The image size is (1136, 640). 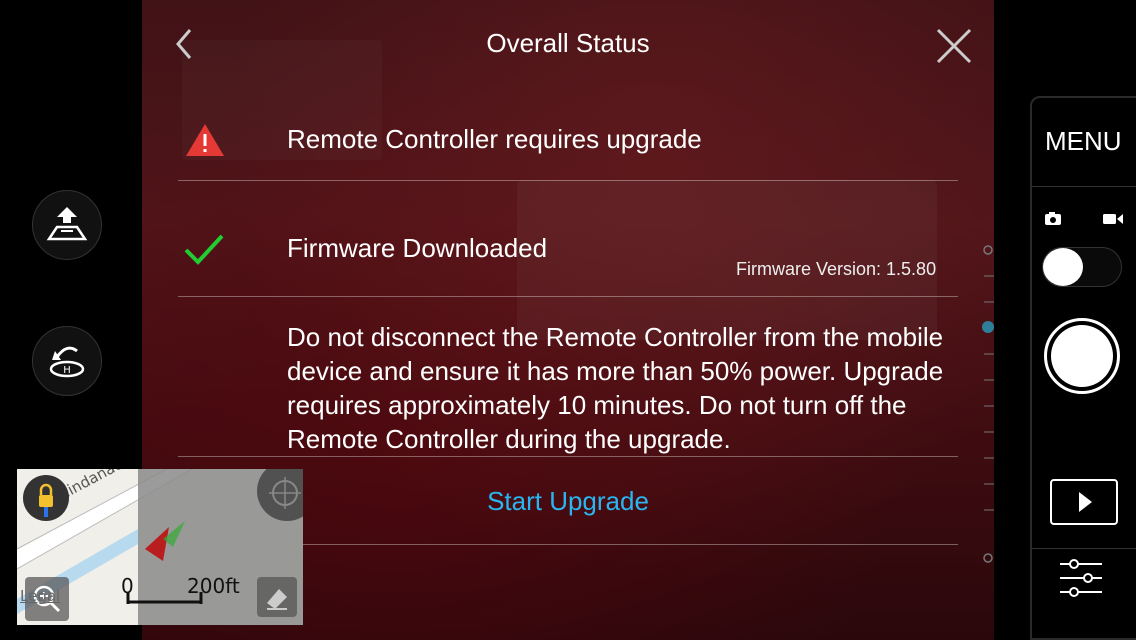 I want to click on scale-end-label: 200ft, so click(x=213, y=586).